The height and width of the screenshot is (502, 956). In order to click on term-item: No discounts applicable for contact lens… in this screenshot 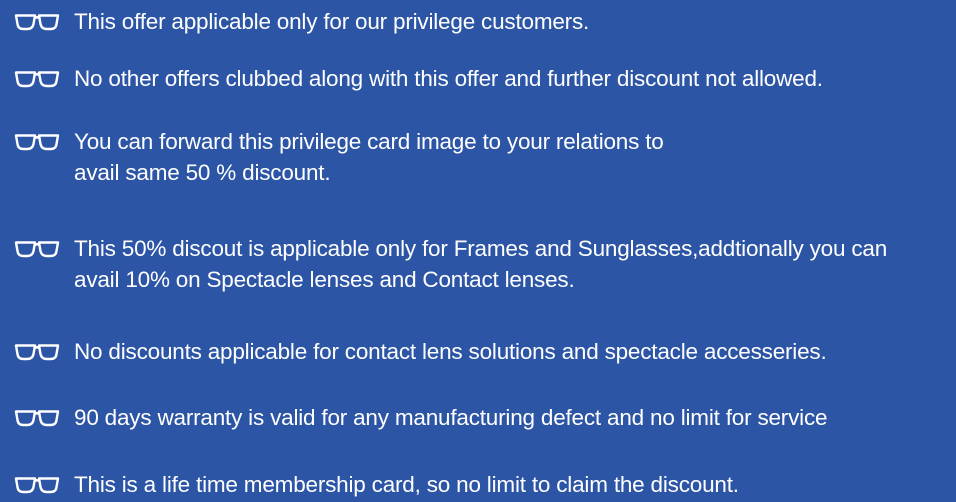, I will do `click(483, 351)`.